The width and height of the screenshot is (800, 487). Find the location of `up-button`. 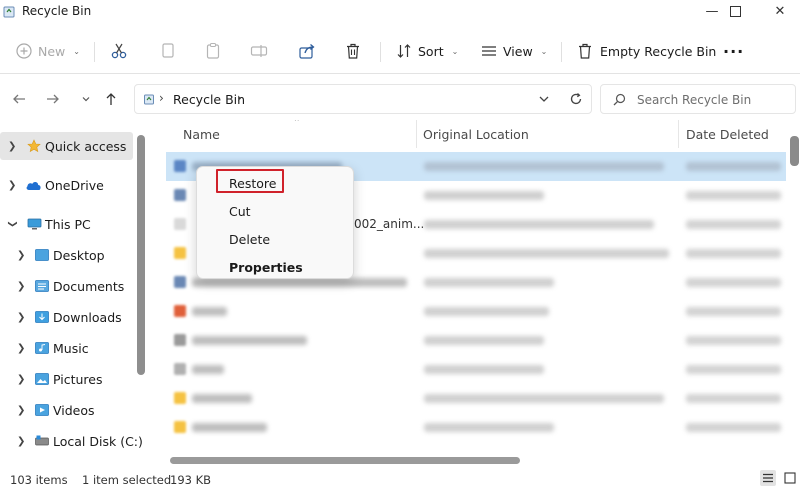

up-button is located at coordinates (111, 99).